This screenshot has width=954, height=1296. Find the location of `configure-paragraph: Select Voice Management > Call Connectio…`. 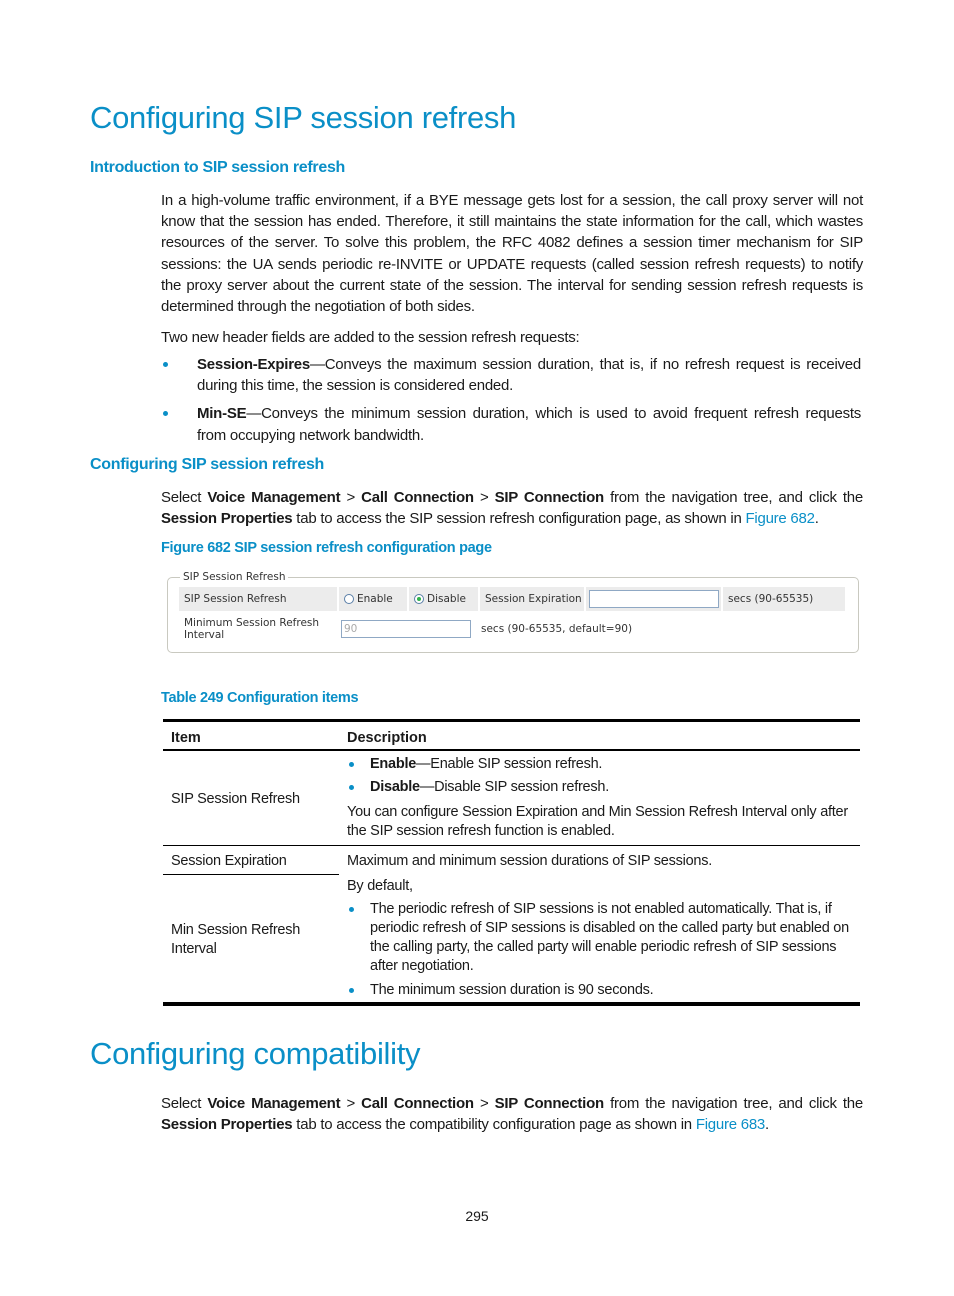

configure-paragraph: Select Voice Management > Call Connectio… is located at coordinates (512, 508).